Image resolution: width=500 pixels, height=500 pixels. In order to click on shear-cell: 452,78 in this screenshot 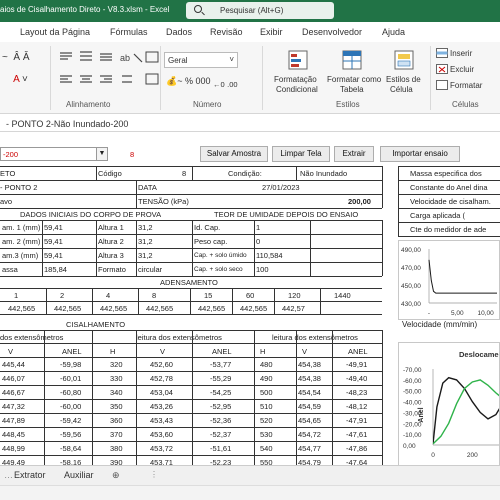, I will do `click(161, 378)`.